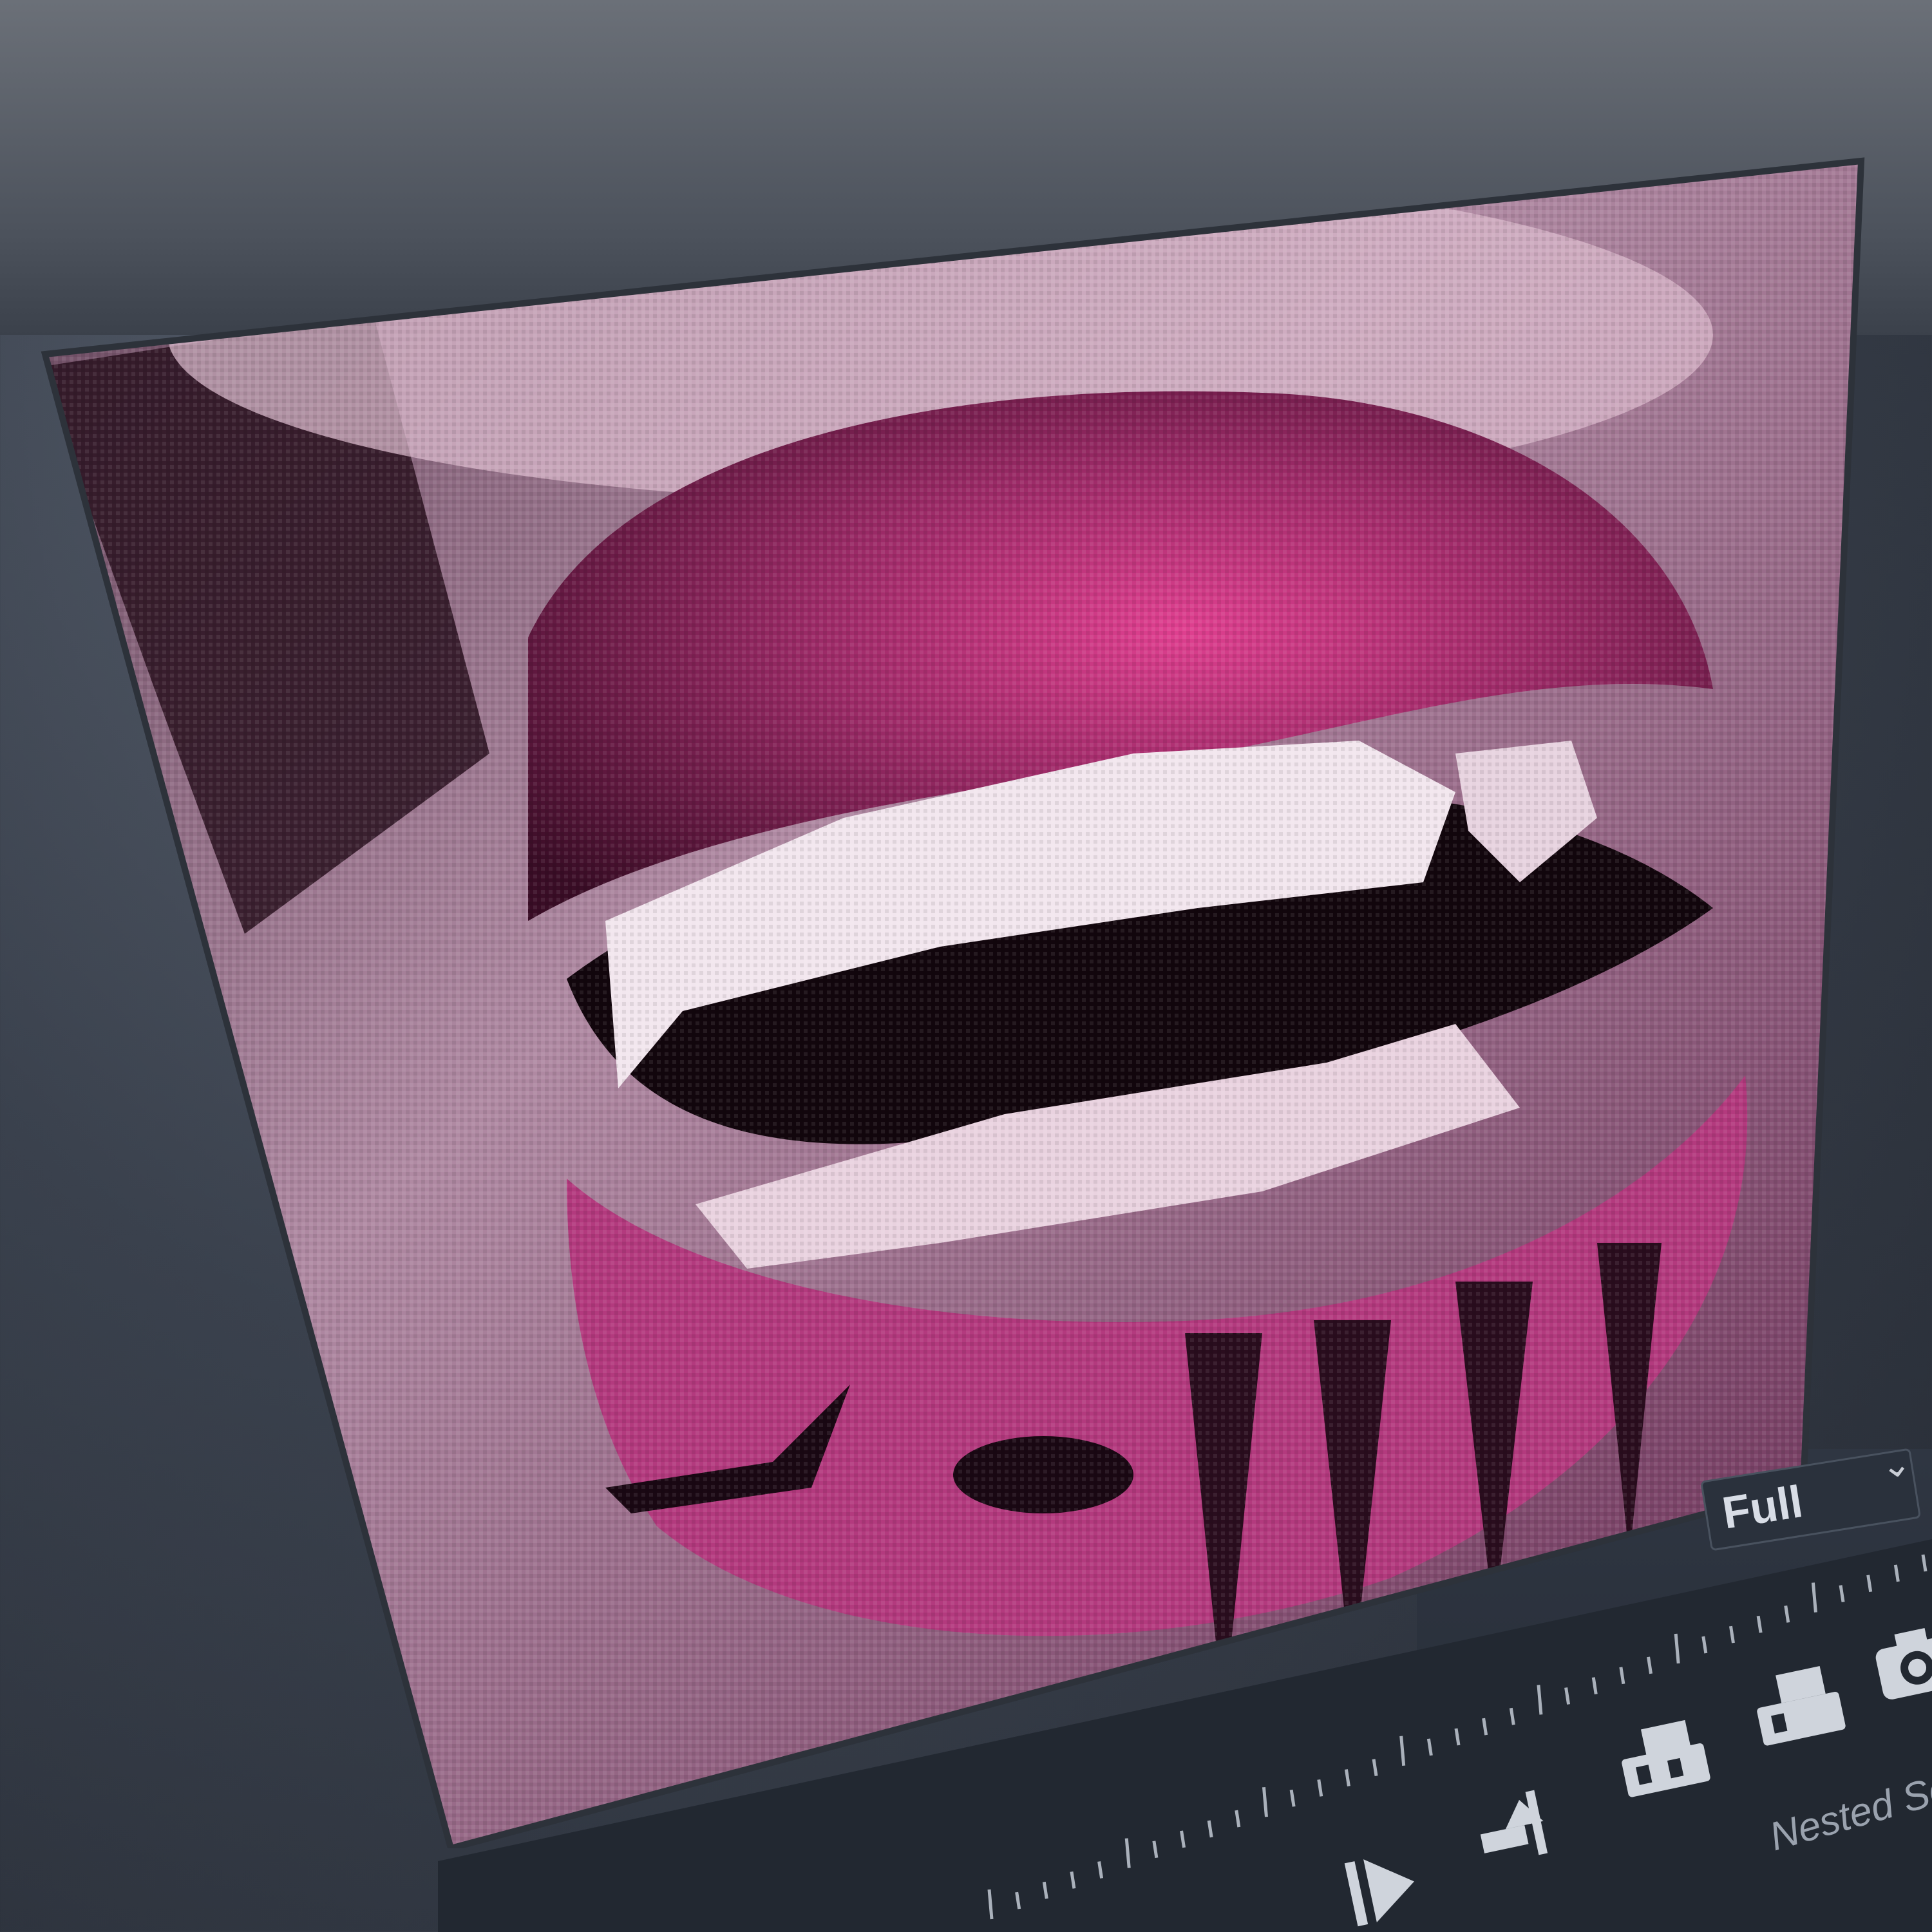  I want to click on chevron-down-icon: ⌄, so click(1900, 1463).